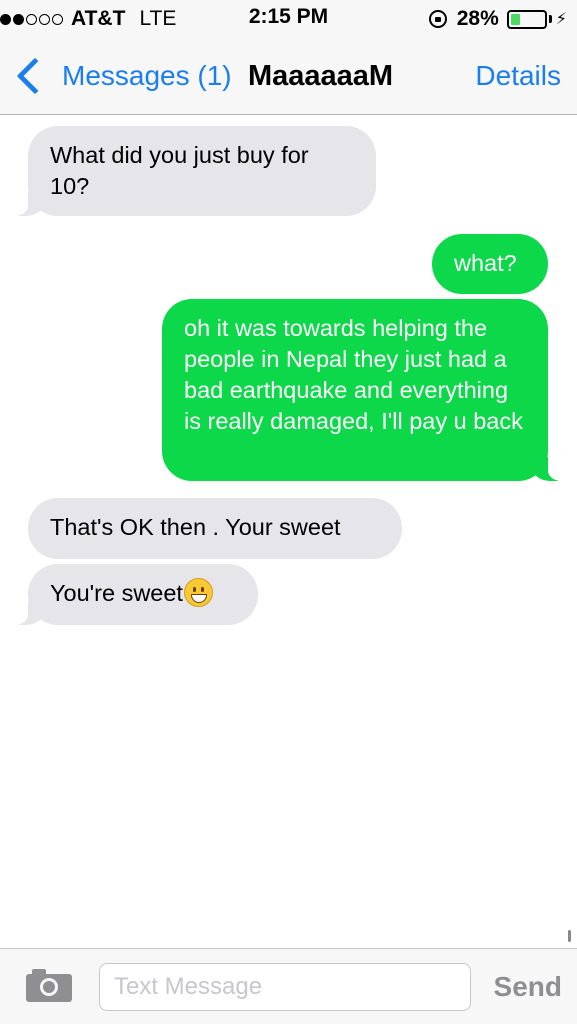  What do you see at coordinates (321, 75) in the screenshot?
I see `conversation-title: MaaaaaaM` at bounding box center [321, 75].